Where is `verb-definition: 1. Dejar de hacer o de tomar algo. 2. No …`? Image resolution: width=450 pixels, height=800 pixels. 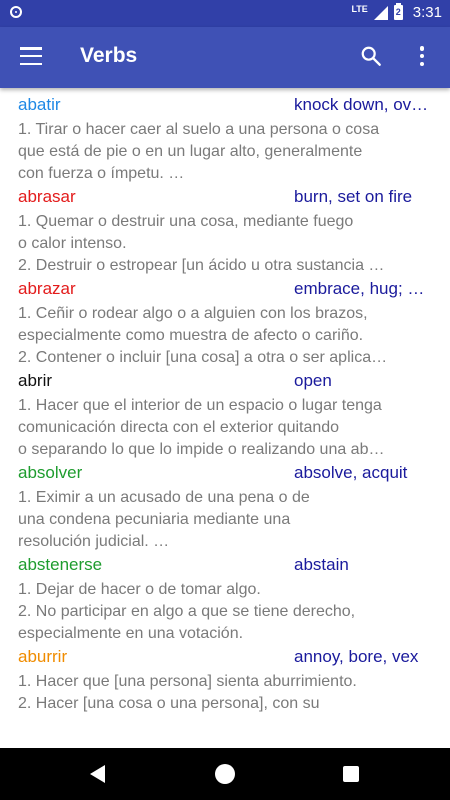
verb-definition: 1. Dejar de hacer o de tomar algo. 2. No … is located at coordinates (225, 612).